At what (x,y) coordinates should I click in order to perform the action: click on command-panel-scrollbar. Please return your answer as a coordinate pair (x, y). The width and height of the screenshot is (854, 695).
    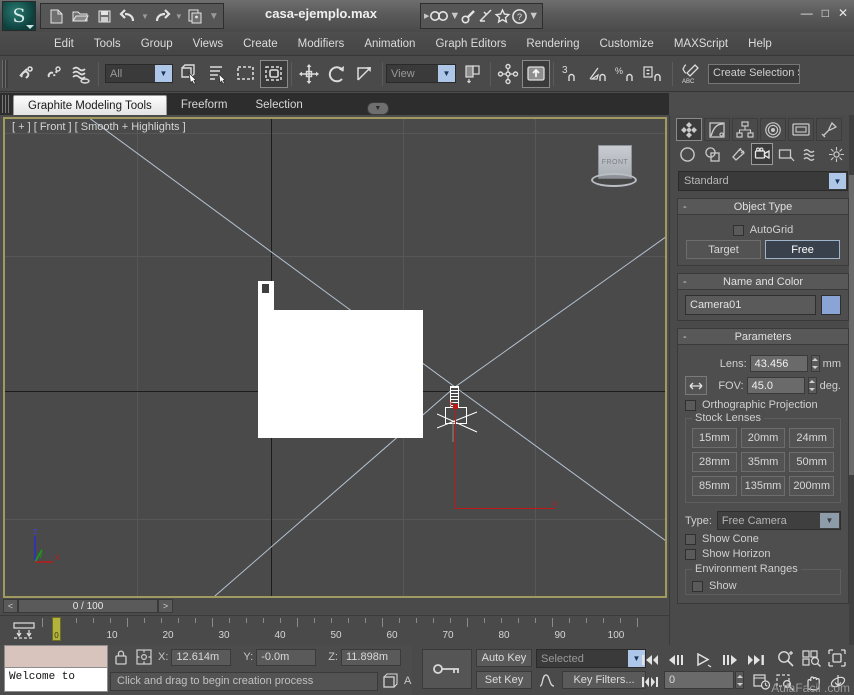
    Looking at the image, I should click on (851, 380).